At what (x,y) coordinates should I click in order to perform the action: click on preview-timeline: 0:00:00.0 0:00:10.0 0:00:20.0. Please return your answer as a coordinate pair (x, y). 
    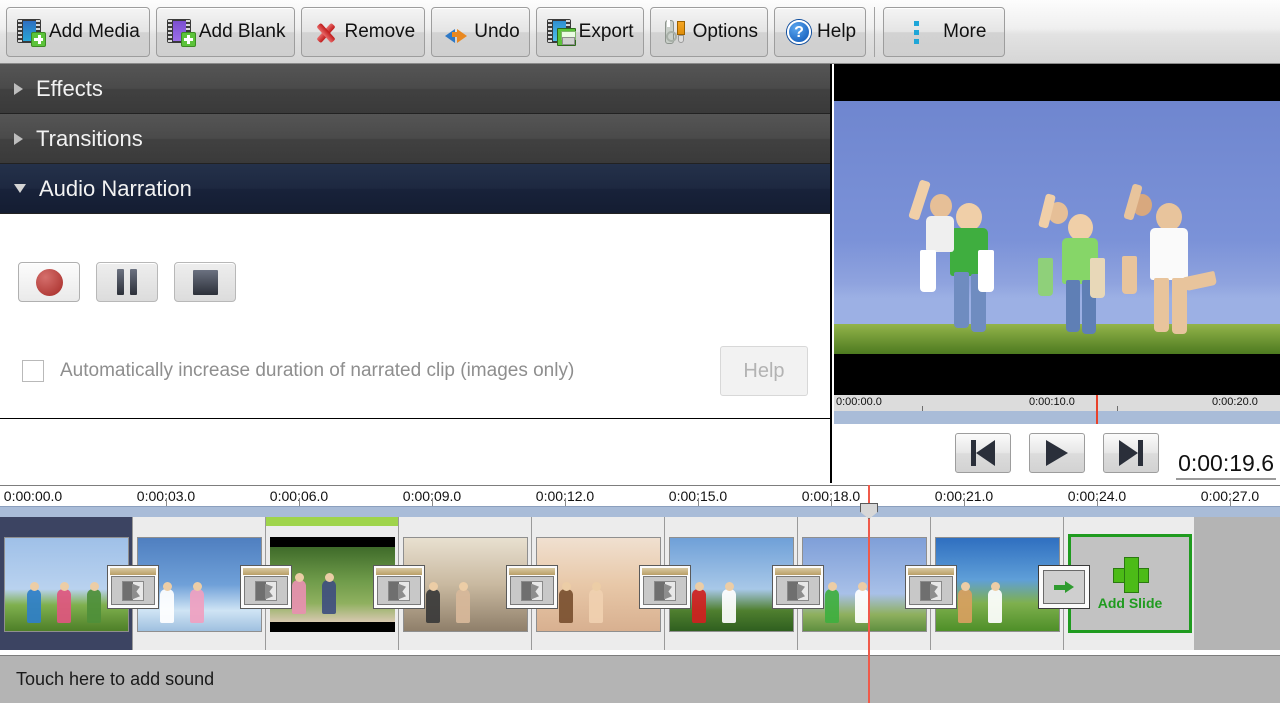
    Looking at the image, I should click on (1057, 409).